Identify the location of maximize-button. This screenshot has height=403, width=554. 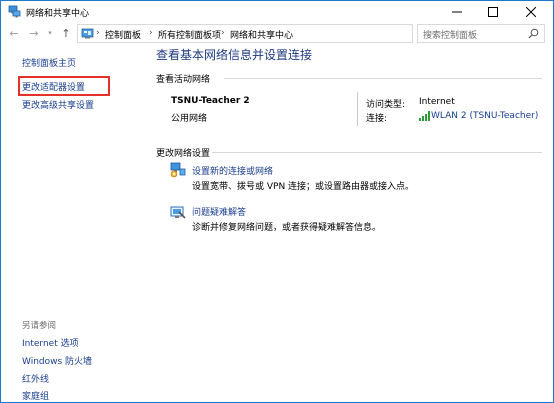
(493, 12).